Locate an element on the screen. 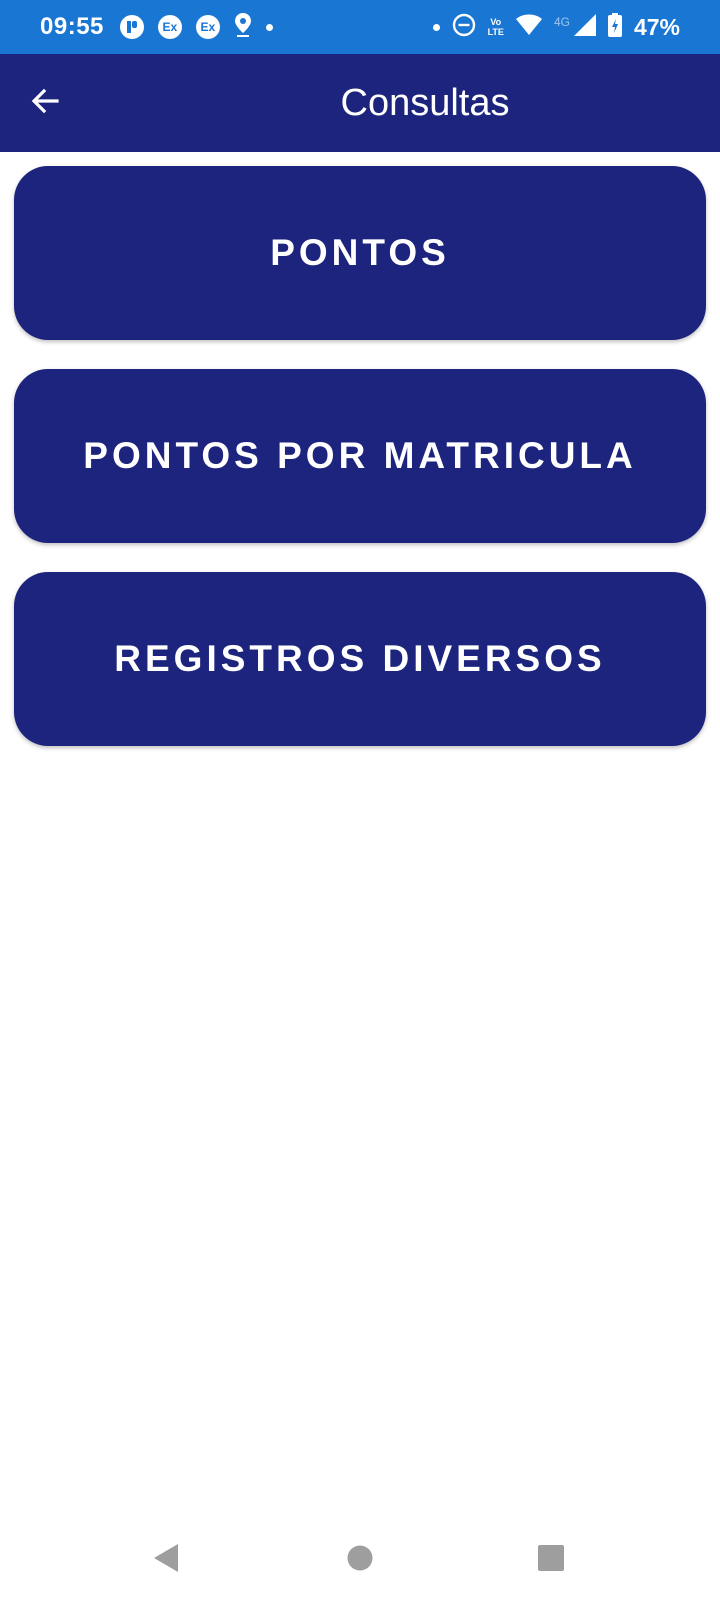  system-icons: Vo LTE 4G 47% is located at coordinates (556, 27).